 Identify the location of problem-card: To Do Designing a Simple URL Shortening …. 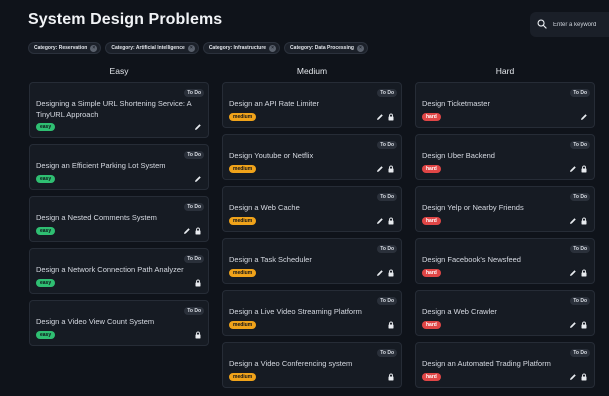
(119, 110).